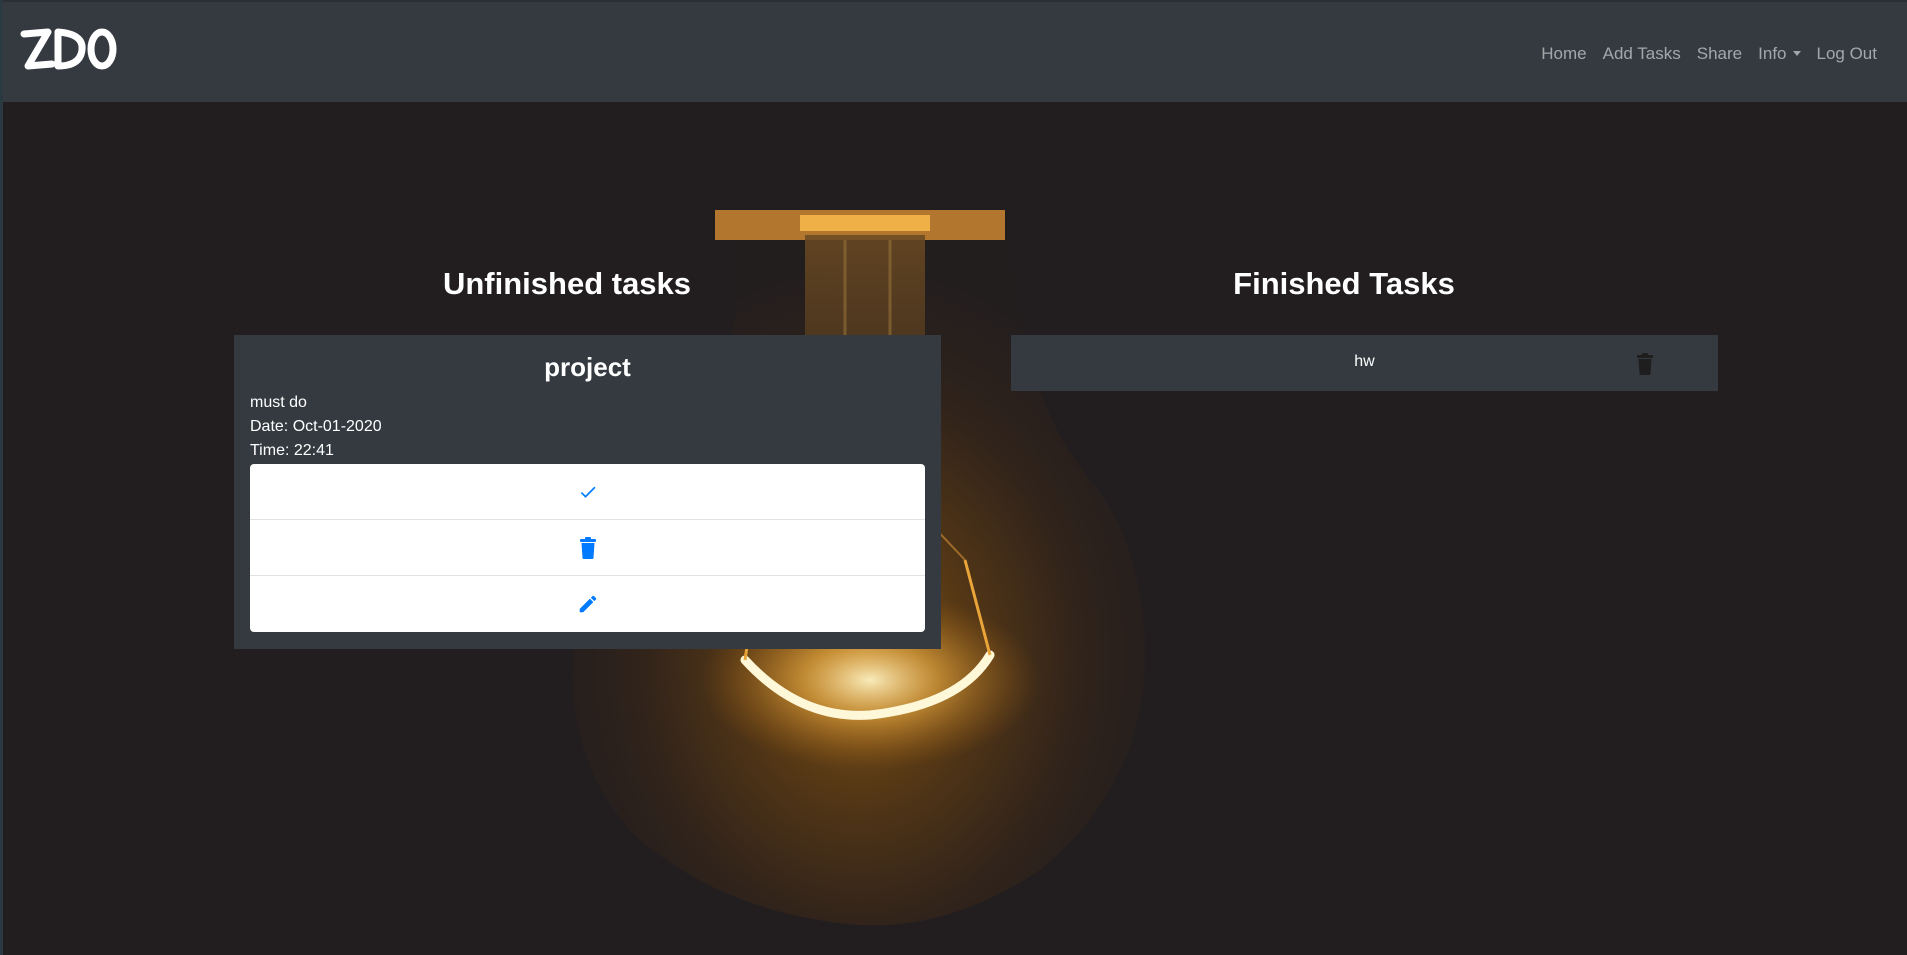 The image size is (1907, 955). I want to click on caret-down-icon, so click(1796, 53).